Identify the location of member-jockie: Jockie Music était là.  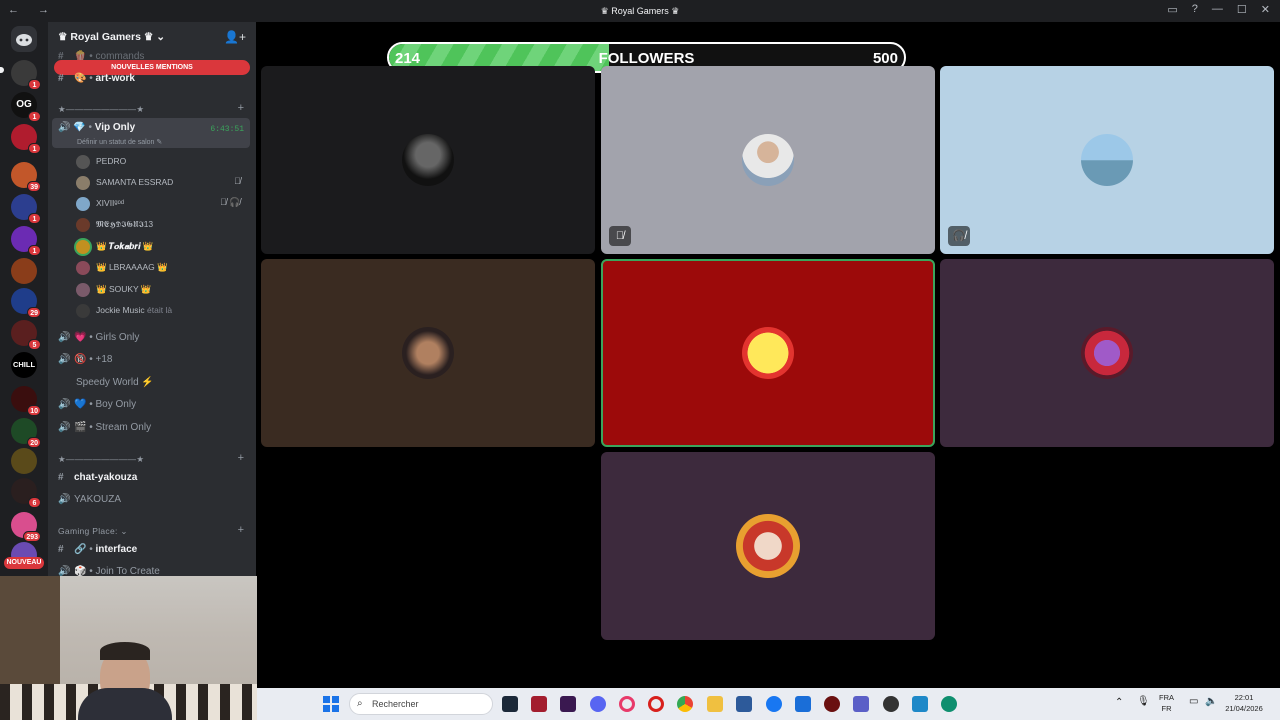
(124, 310).